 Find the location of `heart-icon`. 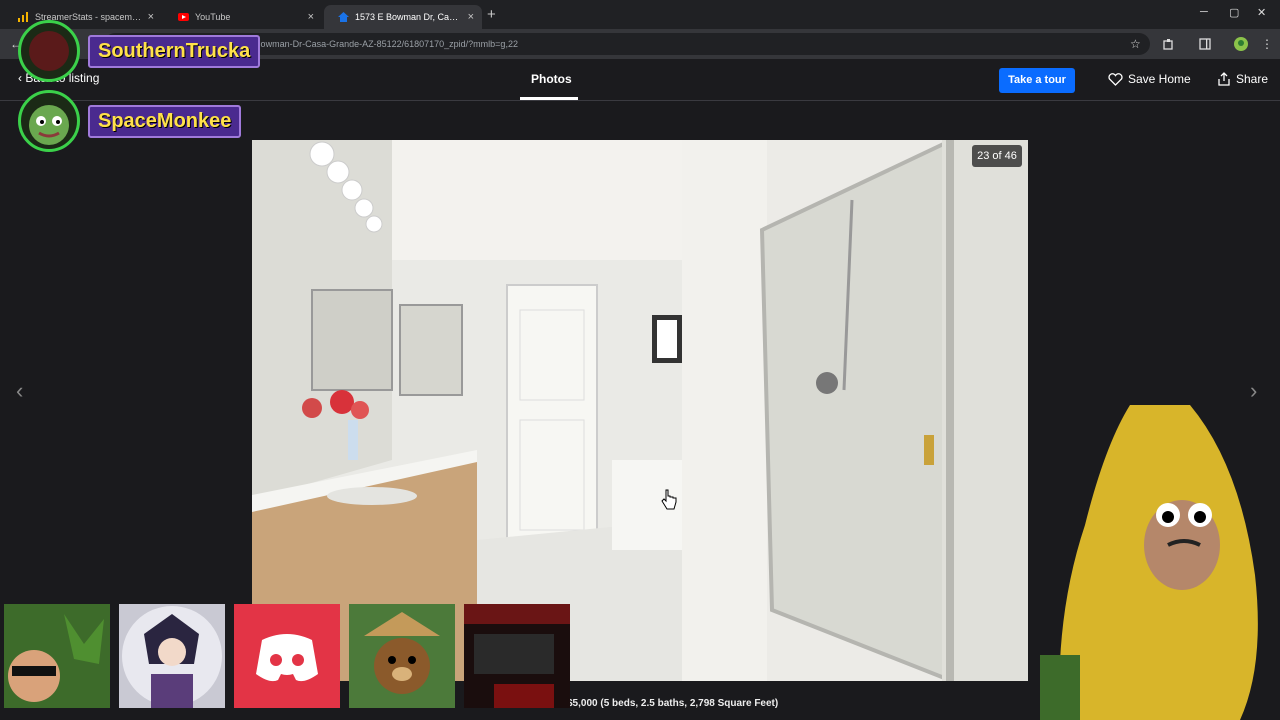

heart-icon is located at coordinates (1115, 79).